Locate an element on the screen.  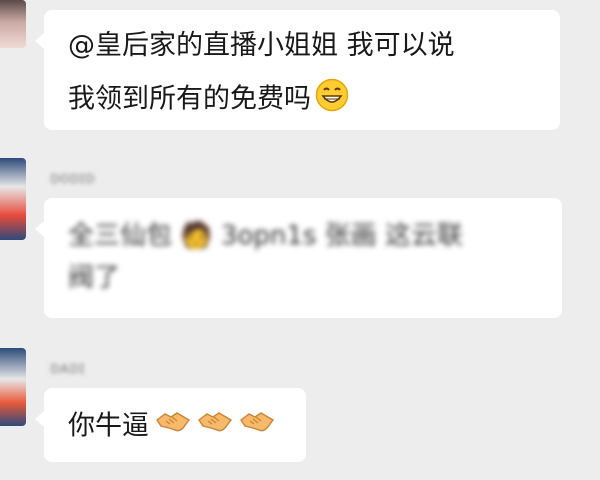
grinning-face-icon is located at coordinates (332, 100).